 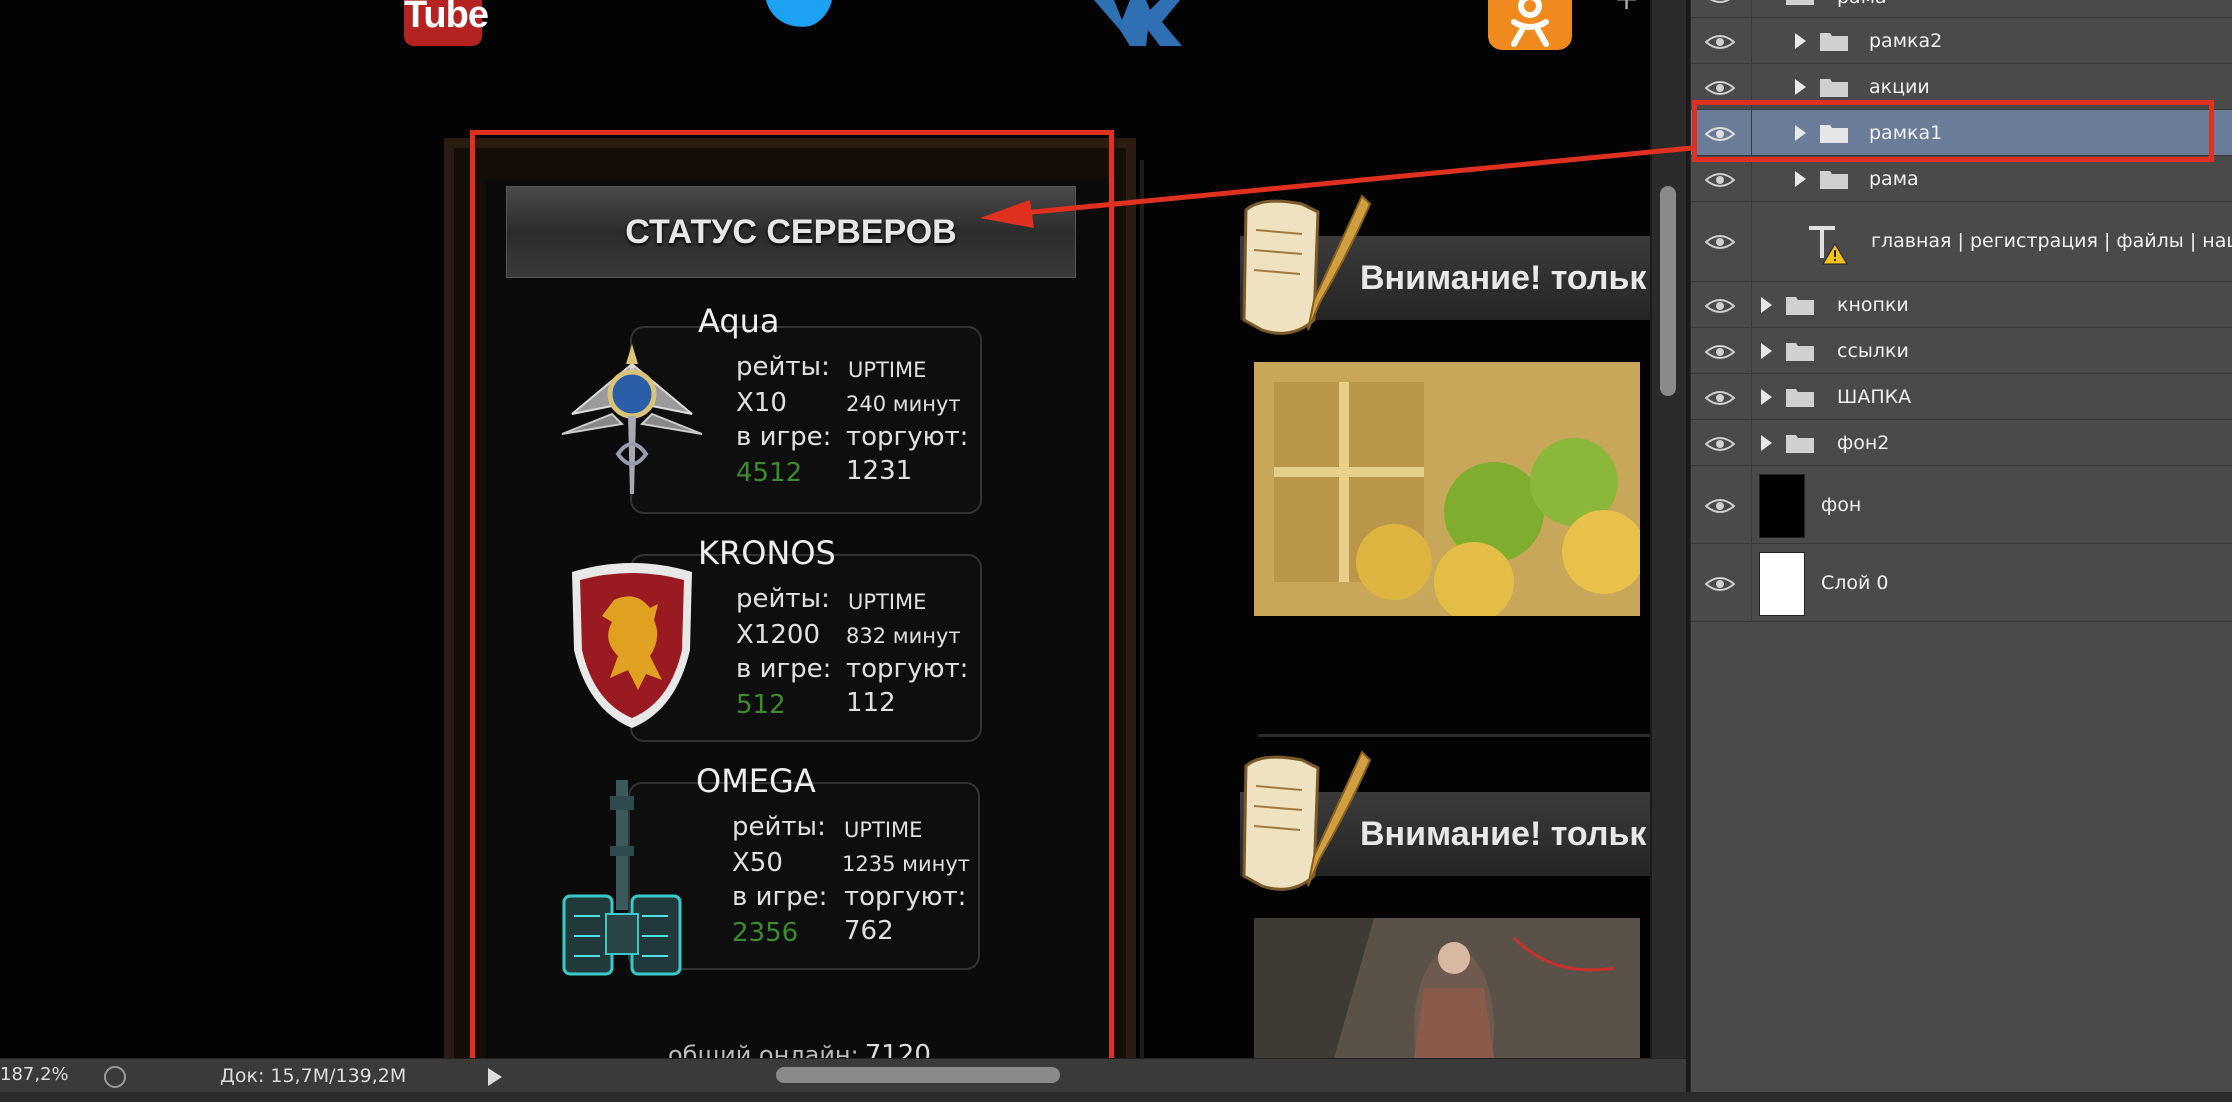 I want to click on layer-row: главная | регистрация | файлы | наше в, so click(x=1961, y=242).